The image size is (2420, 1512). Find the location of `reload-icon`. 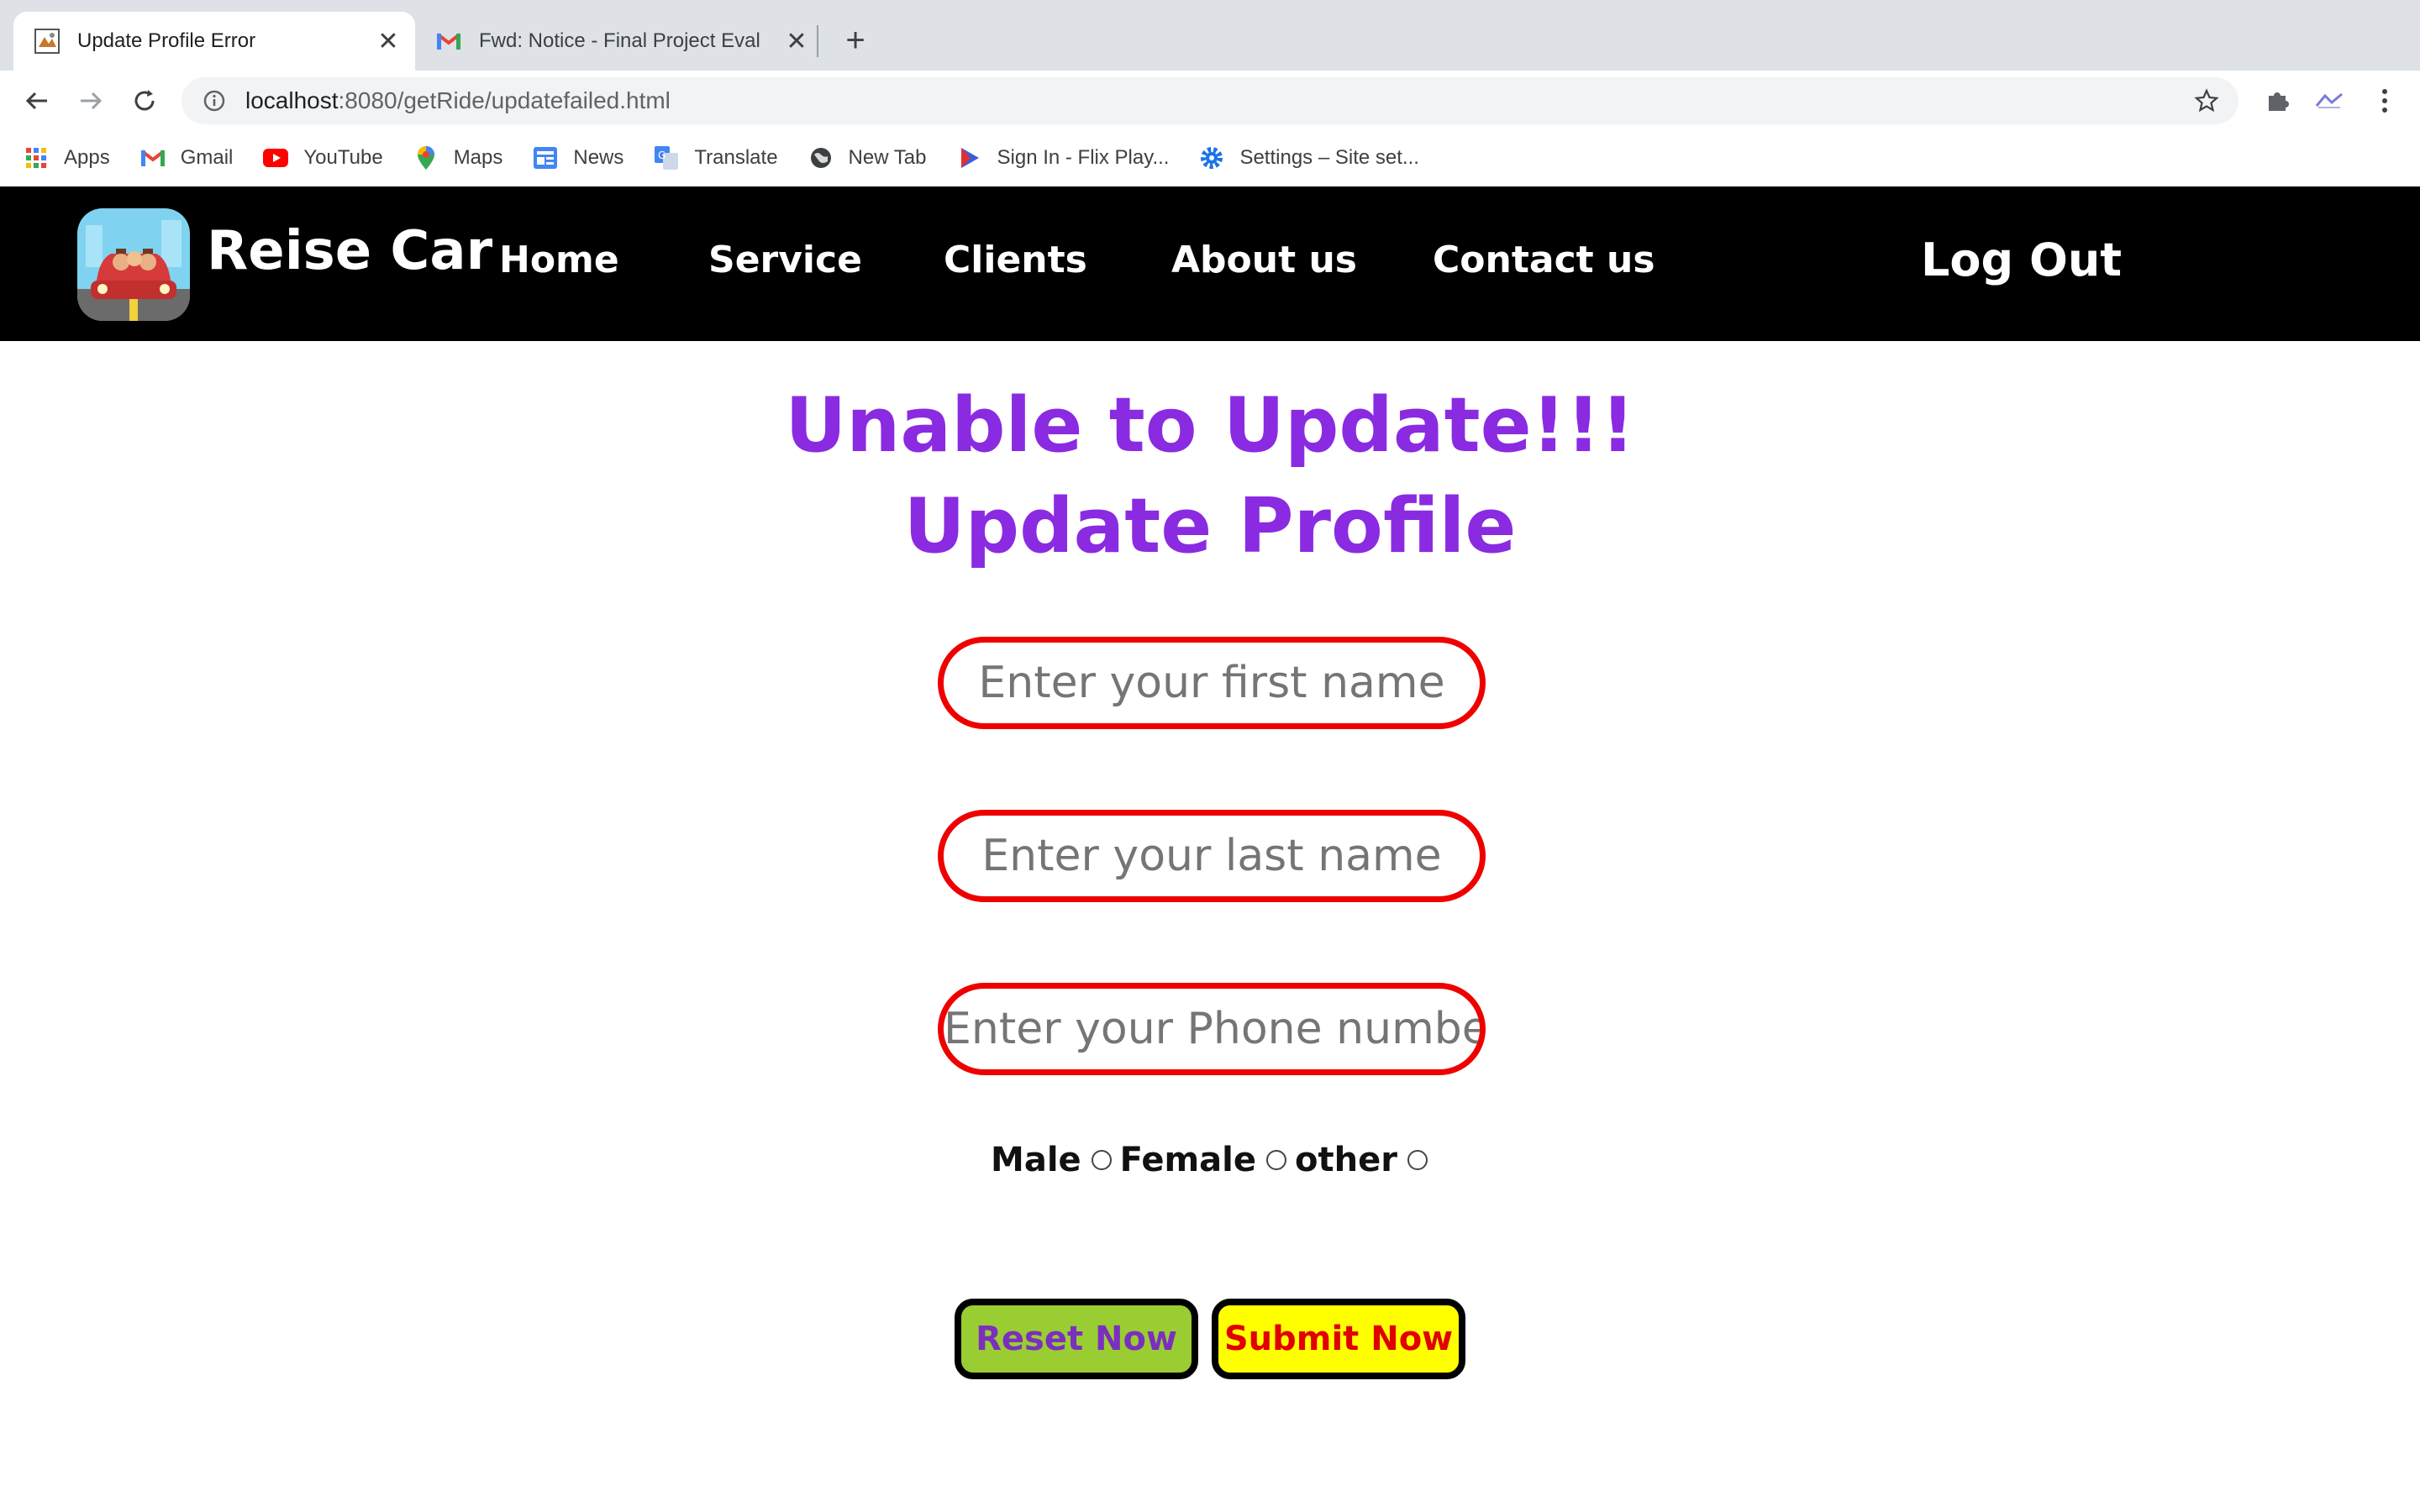

reload-icon is located at coordinates (144, 101).